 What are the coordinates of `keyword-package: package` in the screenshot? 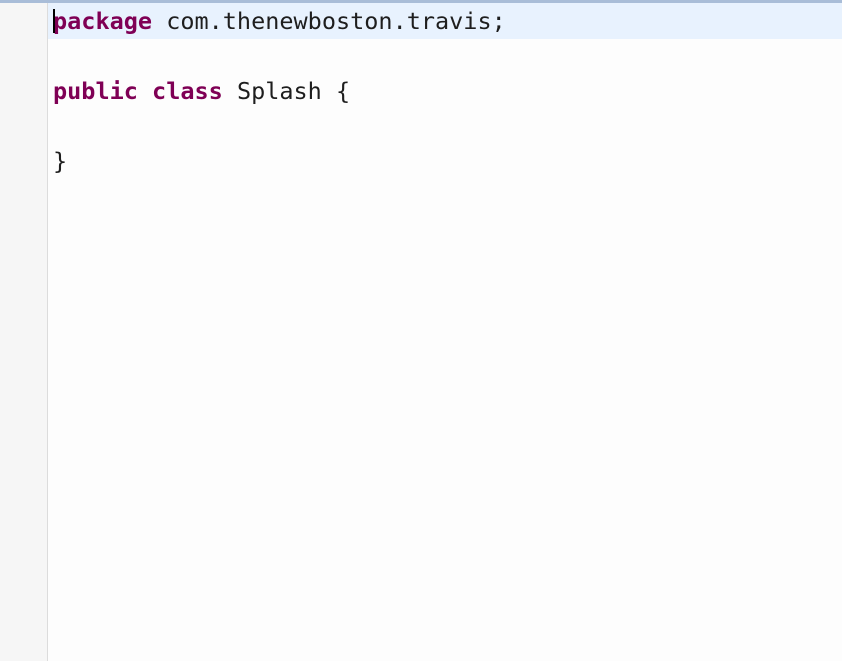 It's located at (103, 21).